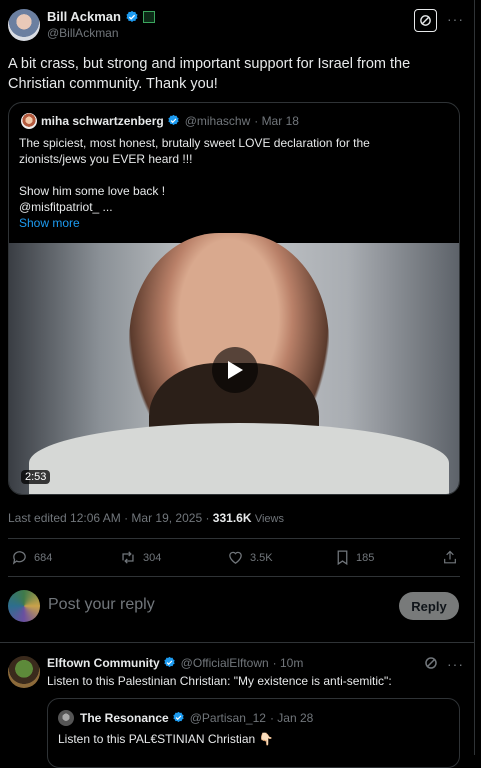 The height and width of the screenshot is (768, 481). Describe the element at coordinates (29, 121) in the screenshot. I see `quoted-author-avatar` at that location.